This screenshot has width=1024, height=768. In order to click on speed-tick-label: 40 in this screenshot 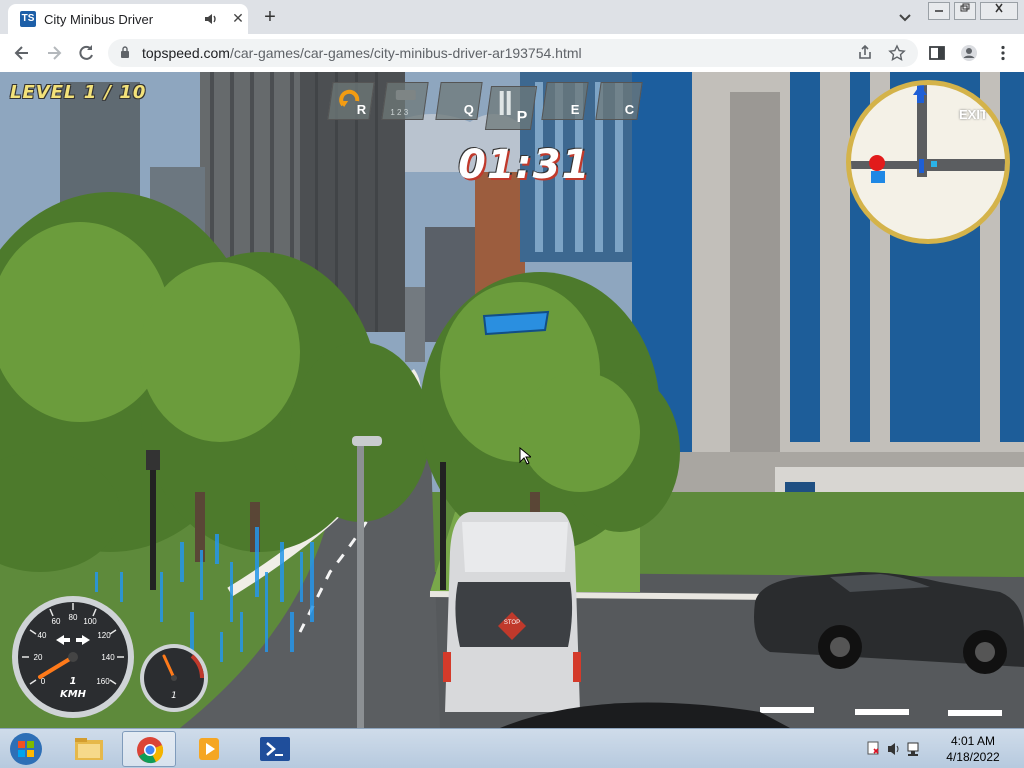, I will do `click(42, 635)`.